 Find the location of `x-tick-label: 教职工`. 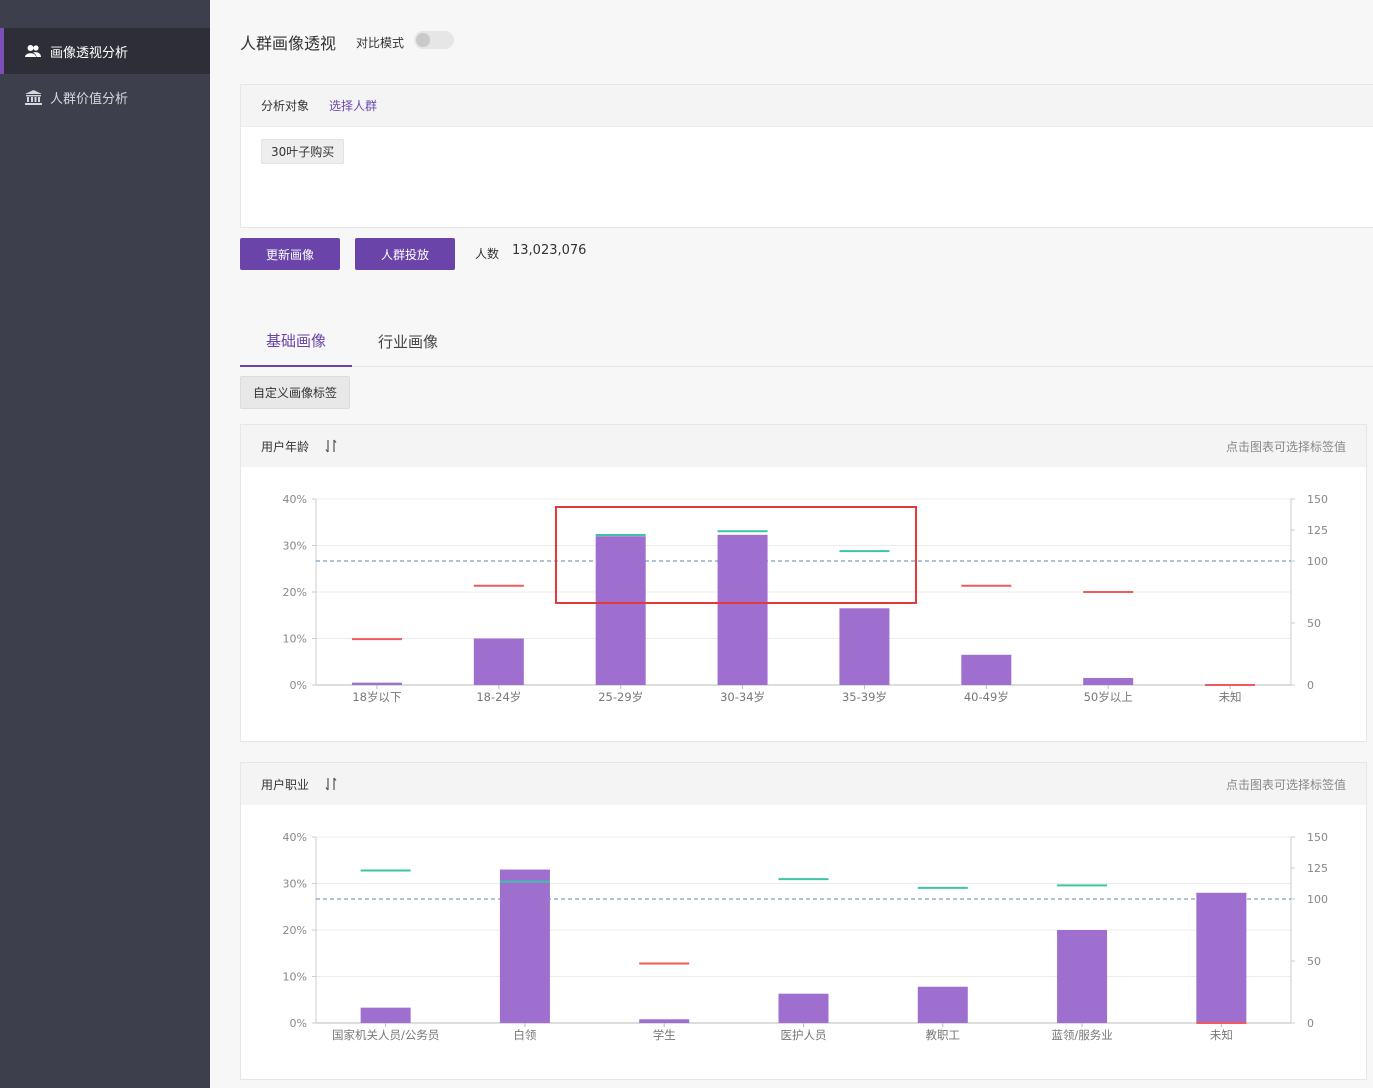

x-tick-label: 教职工 is located at coordinates (943, 1035).